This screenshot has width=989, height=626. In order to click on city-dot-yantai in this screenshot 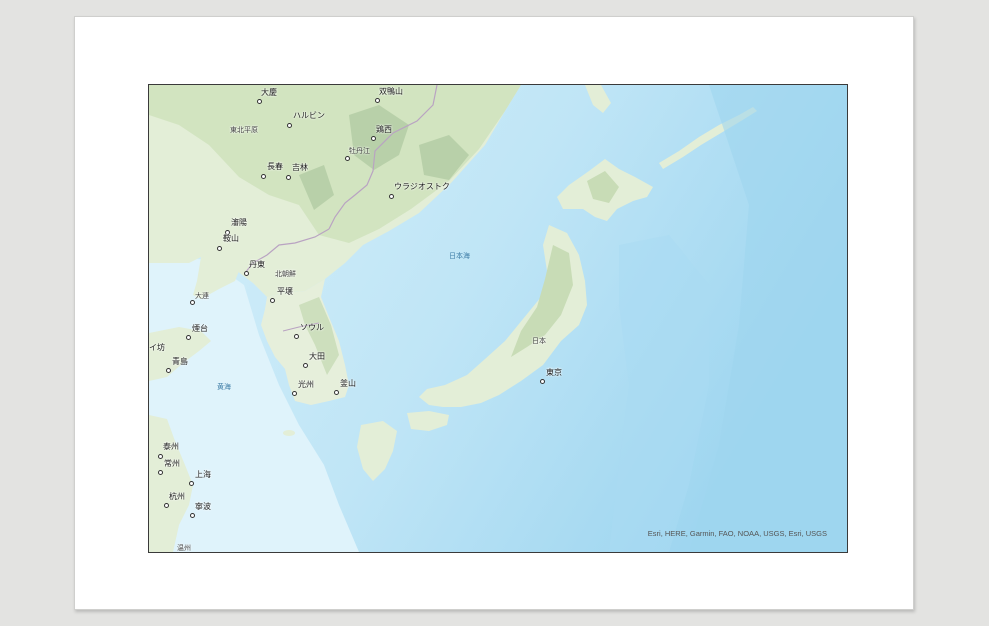, I will do `click(188, 337)`.